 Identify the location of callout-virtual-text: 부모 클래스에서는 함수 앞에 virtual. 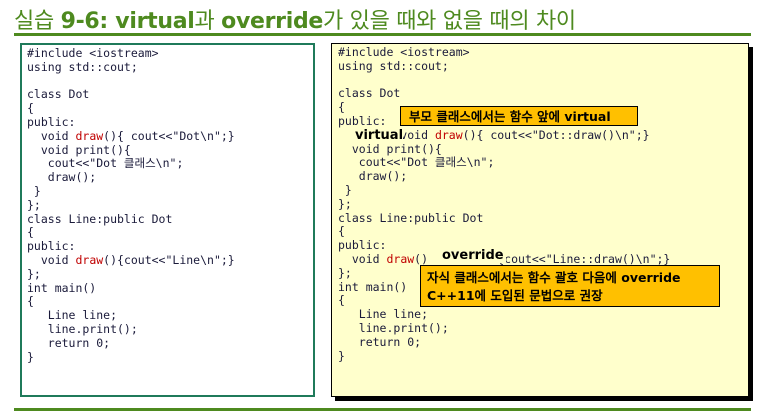
(510, 116).